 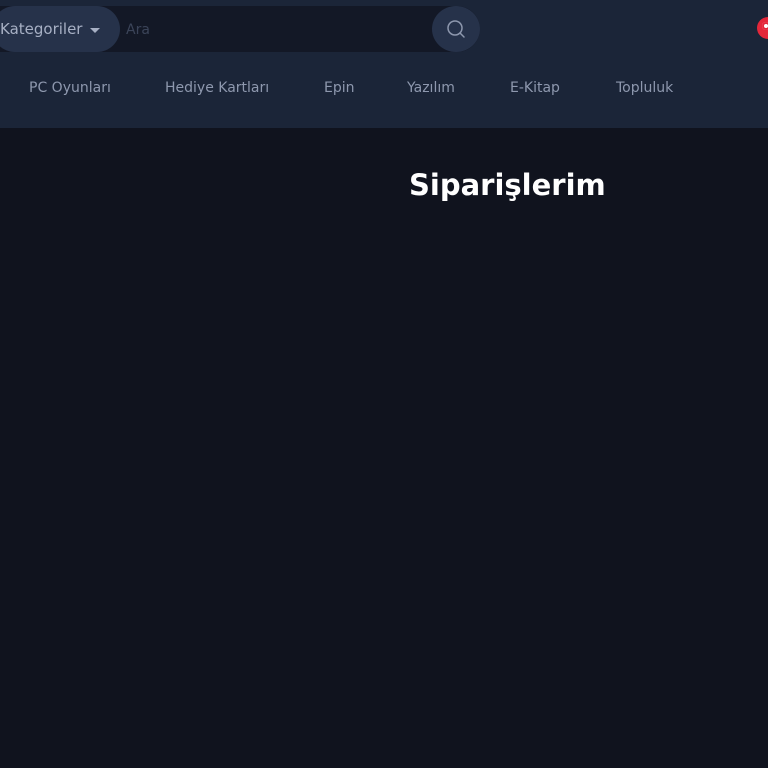 I want to click on search-button, so click(x=456, y=29).